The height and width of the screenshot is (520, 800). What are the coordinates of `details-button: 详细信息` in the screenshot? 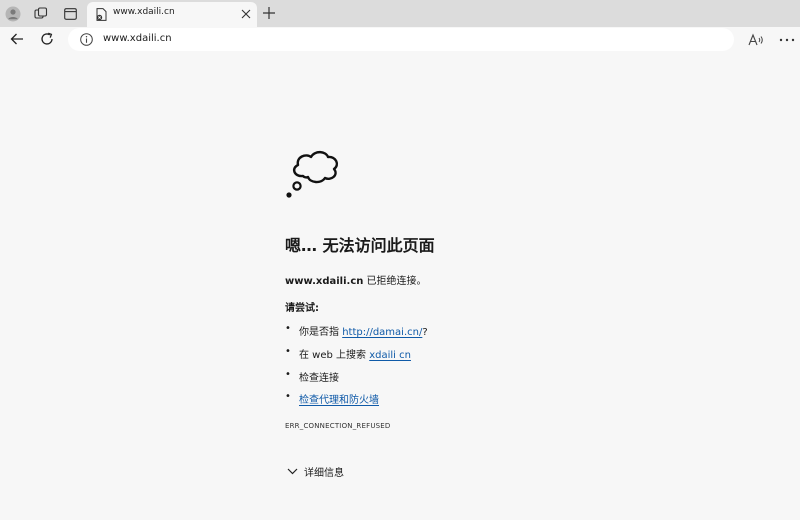 It's located at (315, 471).